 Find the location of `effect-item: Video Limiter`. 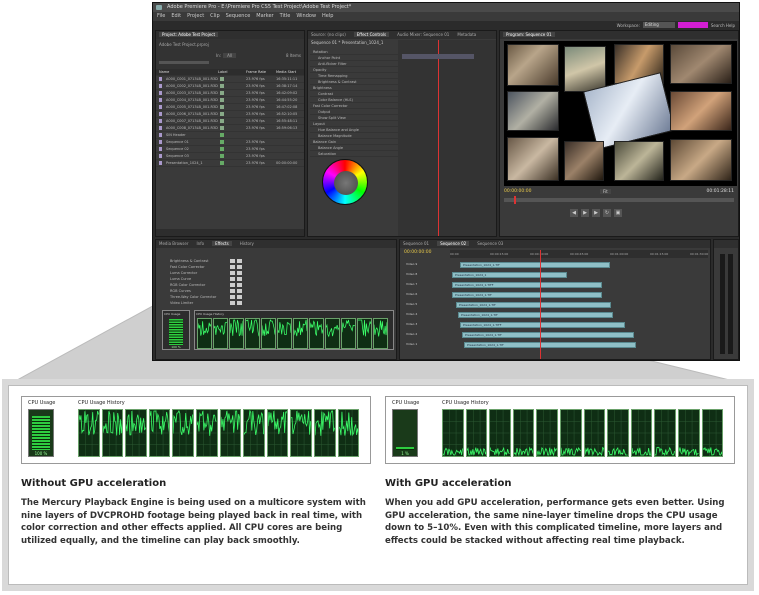

effect-item: Video Limiter is located at coordinates (283, 303).